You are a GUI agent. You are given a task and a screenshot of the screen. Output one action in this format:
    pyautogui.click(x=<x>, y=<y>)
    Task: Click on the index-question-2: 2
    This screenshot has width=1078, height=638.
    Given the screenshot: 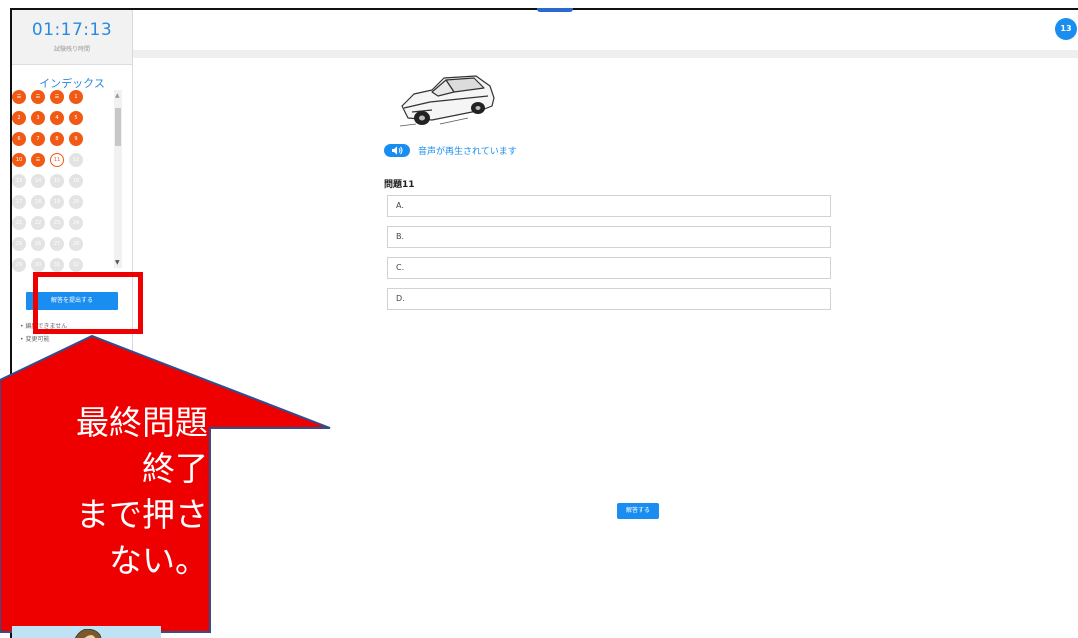 What is the action you would take?
    pyautogui.click(x=19, y=118)
    